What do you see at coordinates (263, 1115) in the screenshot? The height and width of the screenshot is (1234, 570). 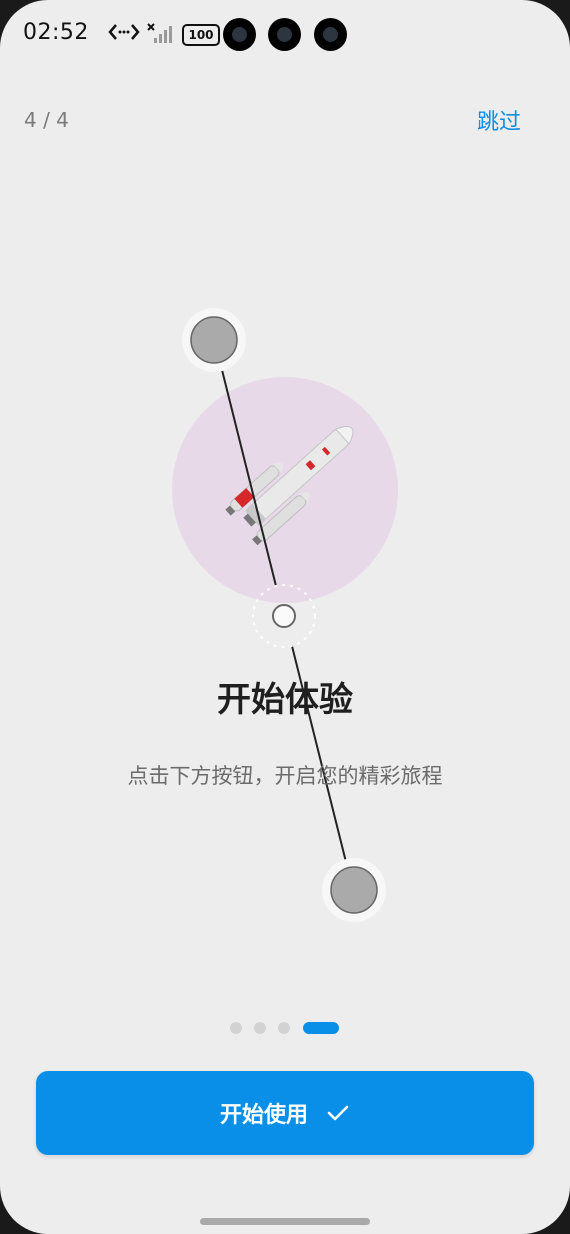 I see `start-using-label: 开始使用` at bounding box center [263, 1115].